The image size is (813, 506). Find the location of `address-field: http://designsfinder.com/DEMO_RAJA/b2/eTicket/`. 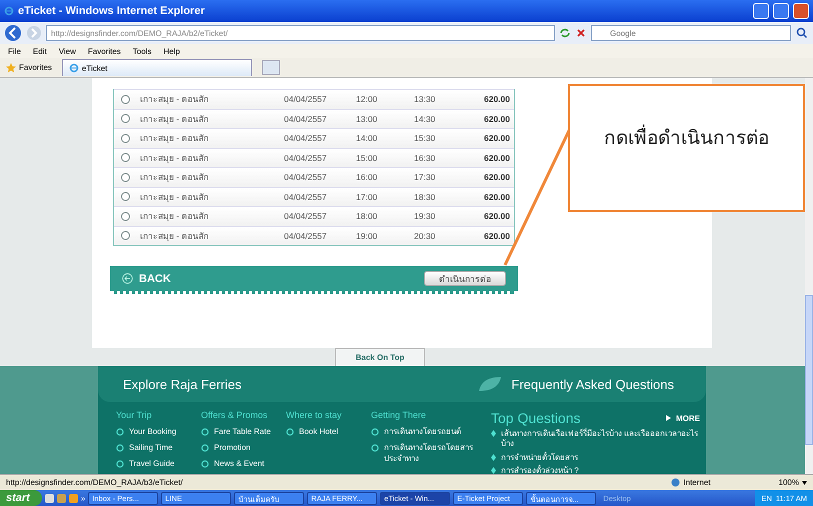

address-field: http://designsfinder.com/DEMO_RAJA/b2/eTicket/ is located at coordinates (300, 33).